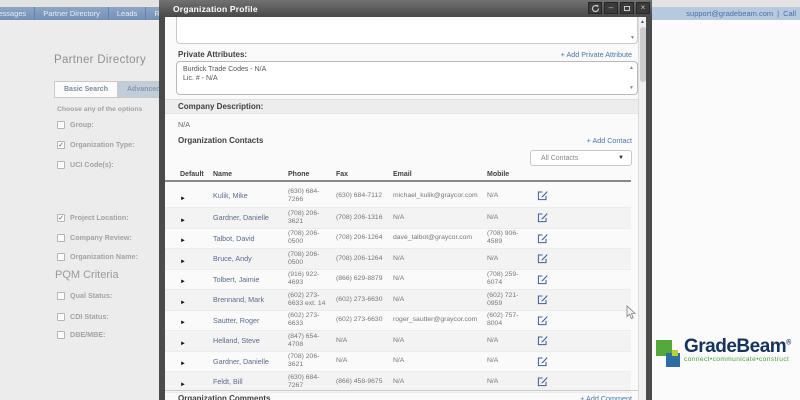 The image size is (800, 400). I want to click on contact-name-link: Bruce, Andy, so click(250, 258).